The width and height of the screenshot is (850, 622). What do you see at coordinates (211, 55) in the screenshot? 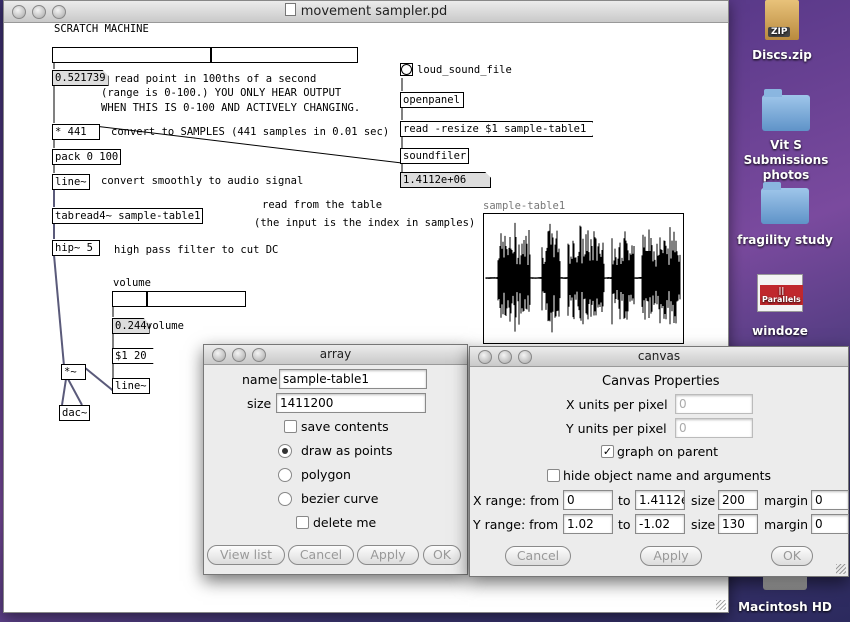
I see `read-point-slider-knob` at bounding box center [211, 55].